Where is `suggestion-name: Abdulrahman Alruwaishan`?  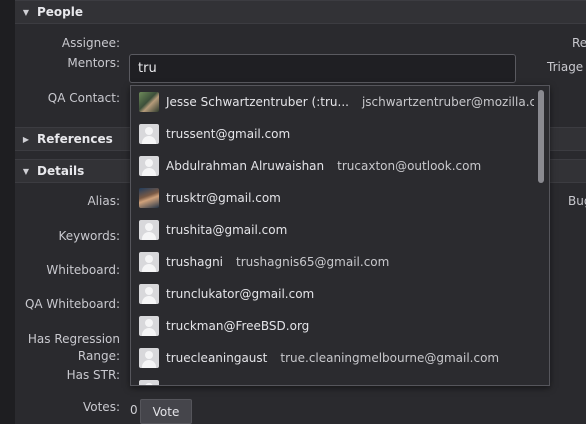
suggestion-name: Abdulrahman Alruwaishan is located at coordinates (245, 166).